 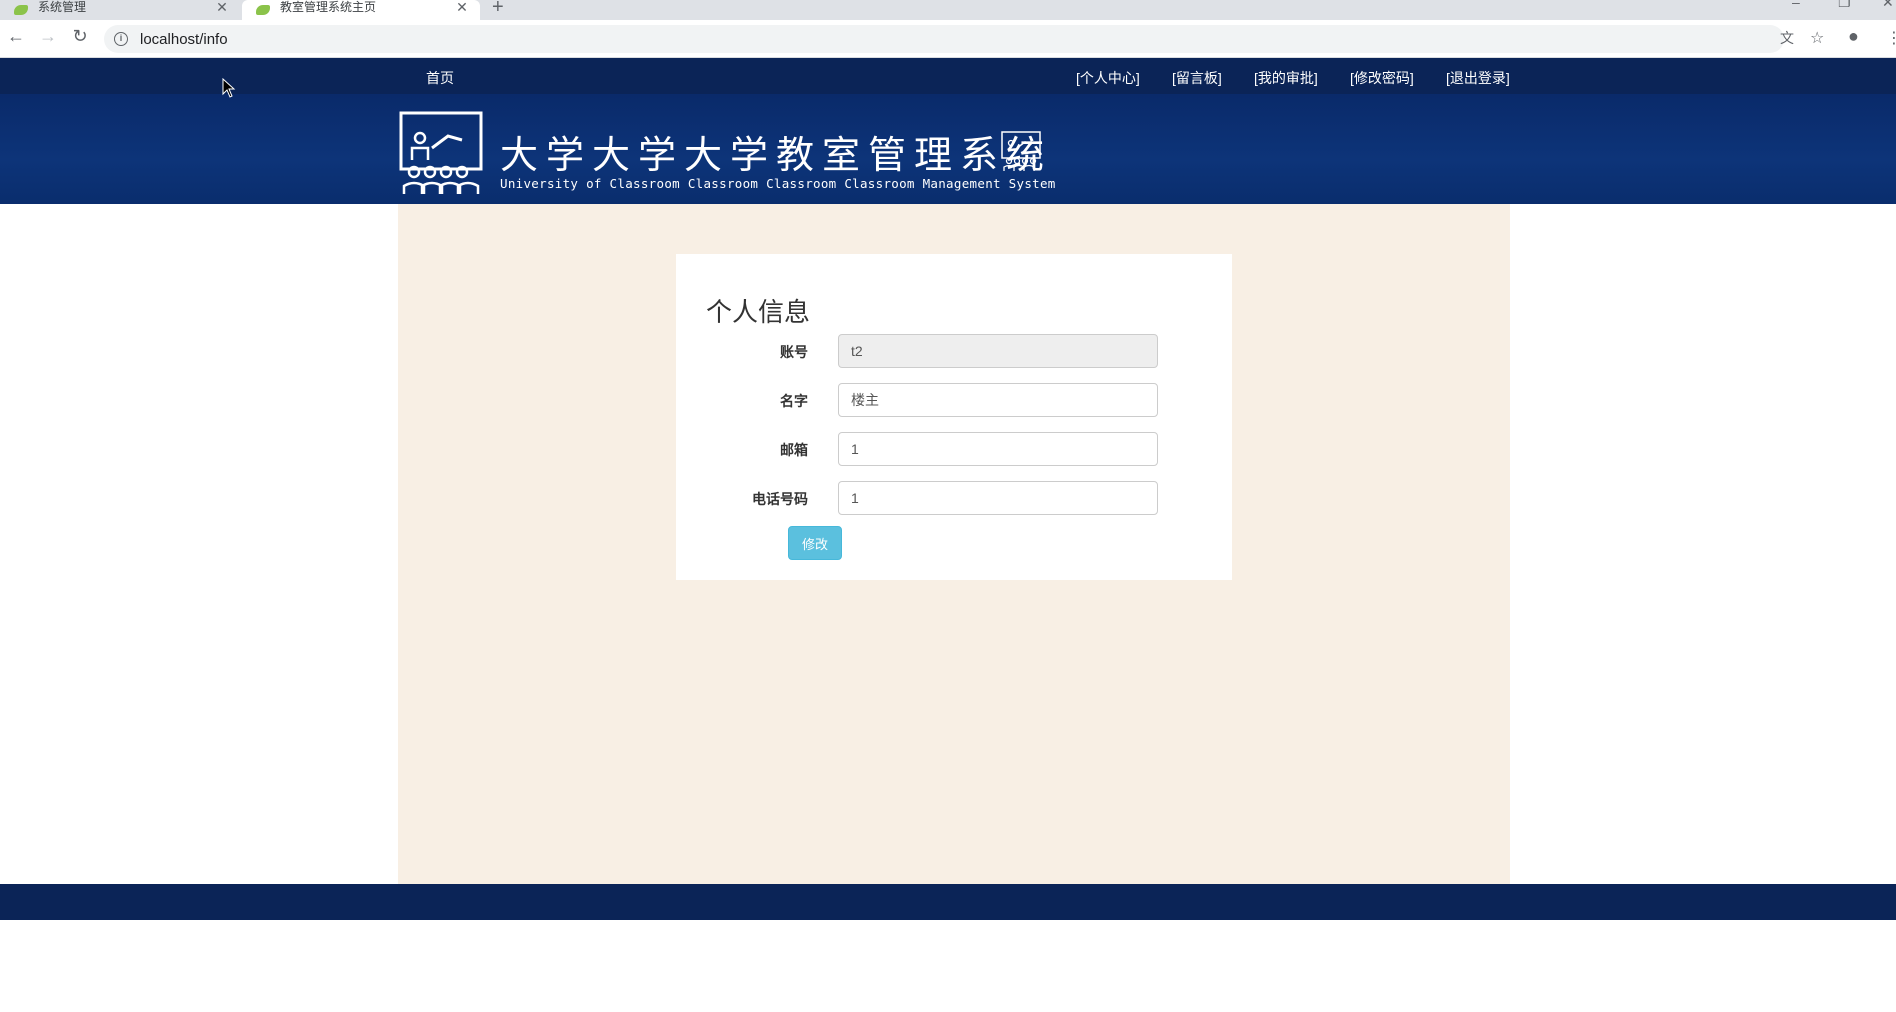 What do you see at coordinates (1891, 38) in the screenshot?
I see `browser-menu-icon: ⋮` at bounding box center [1891, 38].